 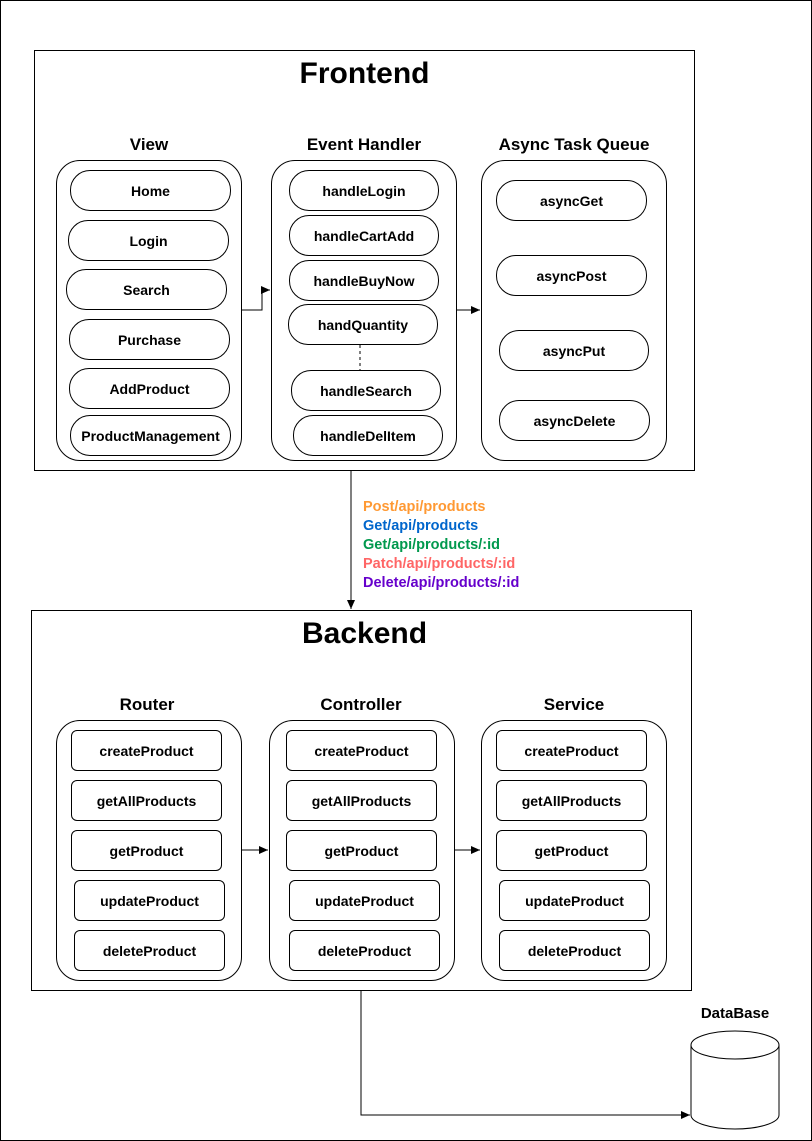 I want to click on database-cylinder-icon, so click(x=735, y=1080).